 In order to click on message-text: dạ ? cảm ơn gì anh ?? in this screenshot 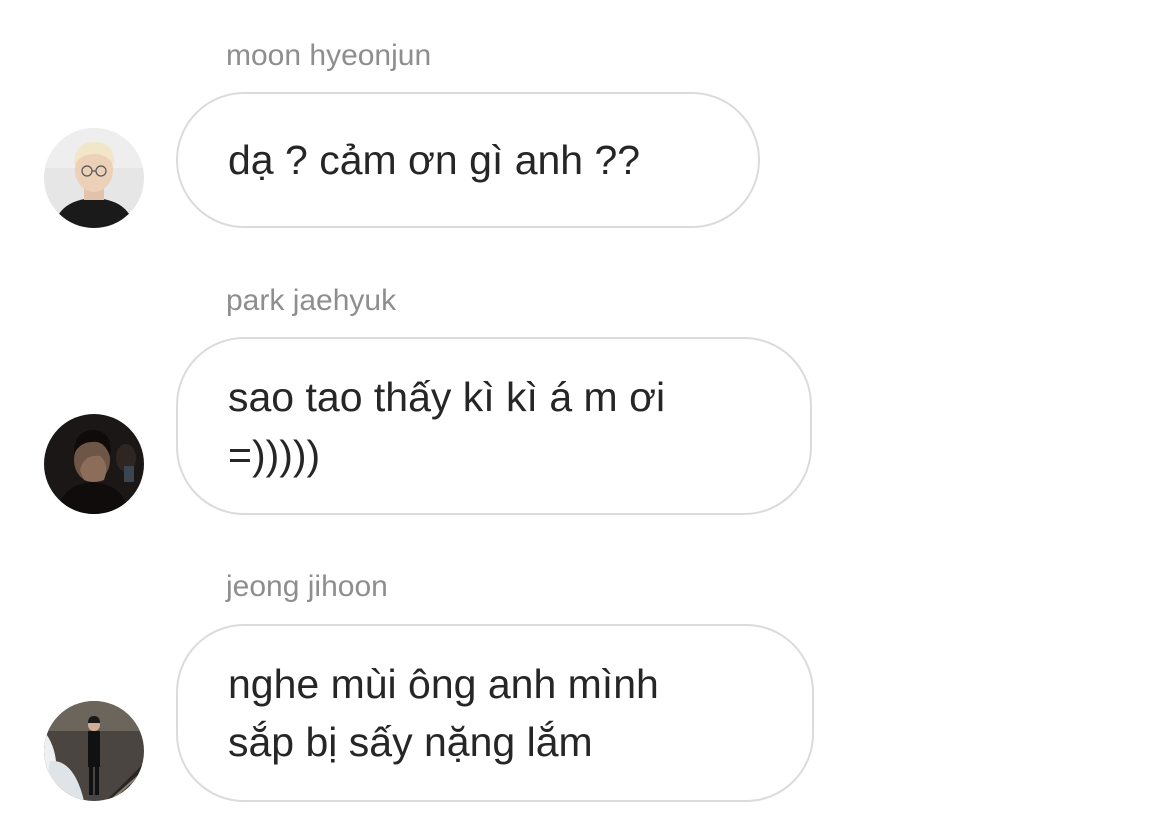, I will do `click(434, 160)`.